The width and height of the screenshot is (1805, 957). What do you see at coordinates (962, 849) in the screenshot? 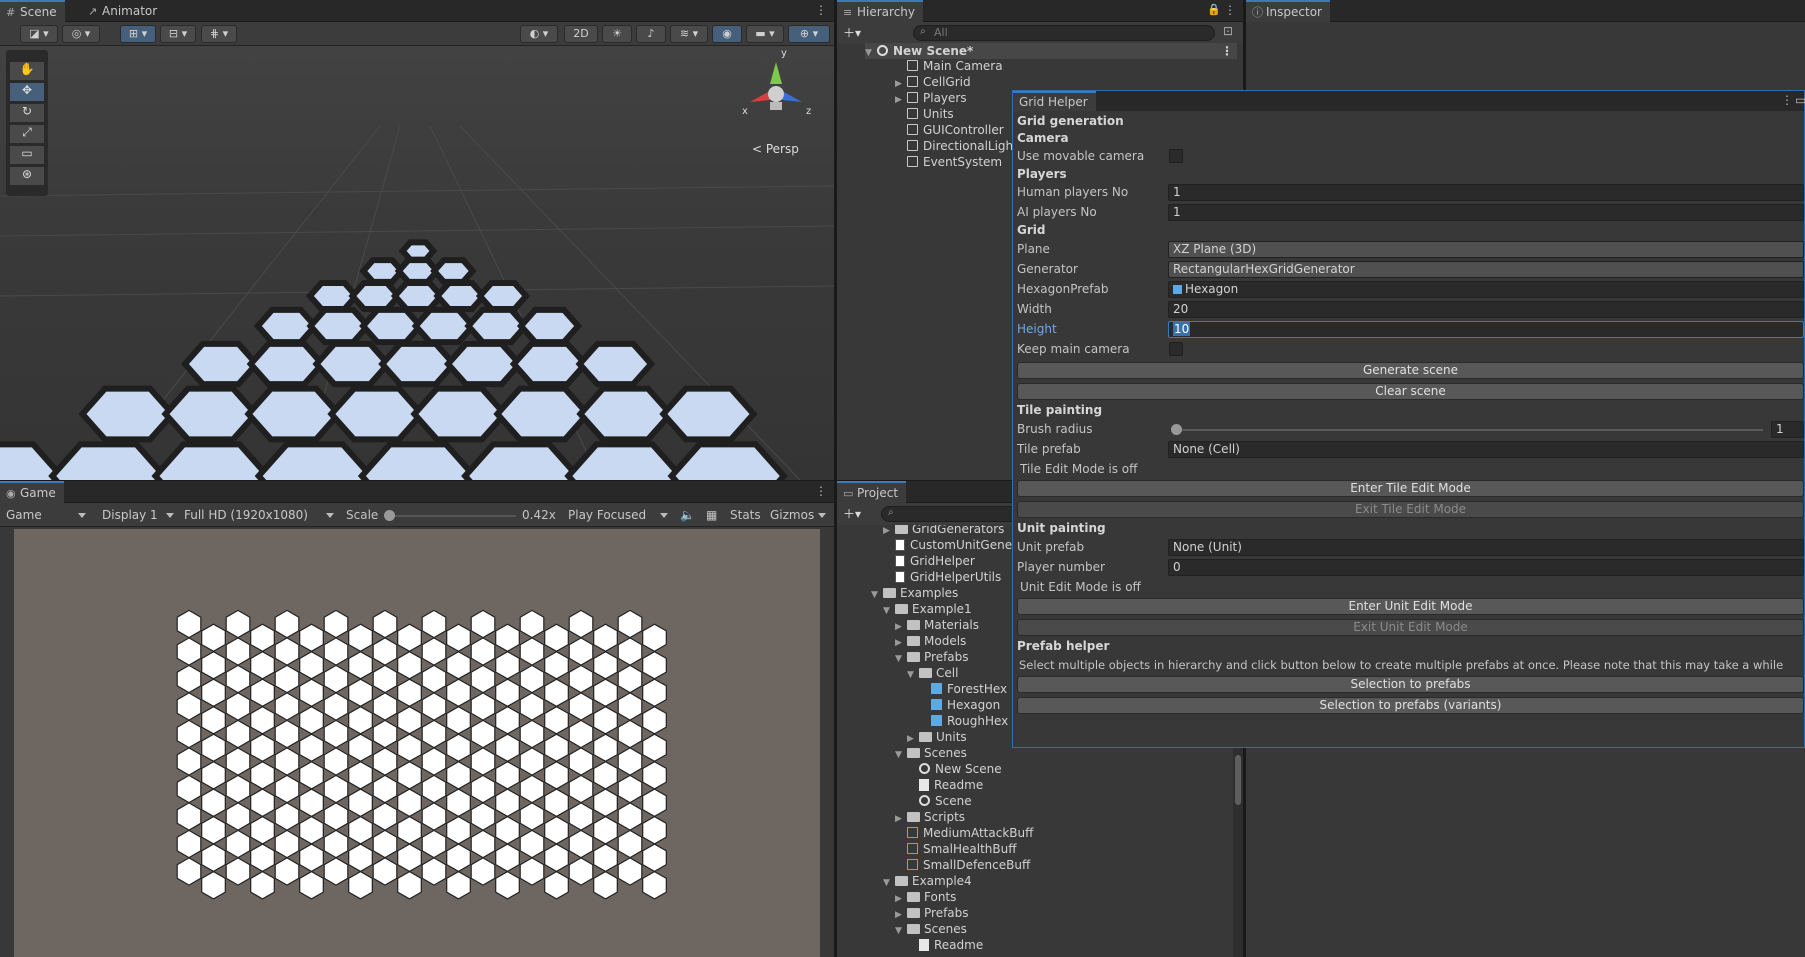
I see `project-item: SmalHealthBuff` at bounding box center [962, 849].